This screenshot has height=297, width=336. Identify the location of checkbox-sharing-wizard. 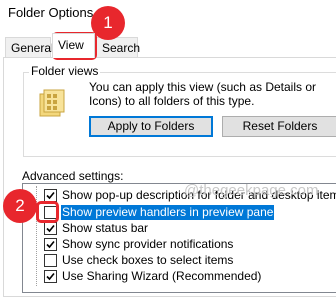
(50, 276).